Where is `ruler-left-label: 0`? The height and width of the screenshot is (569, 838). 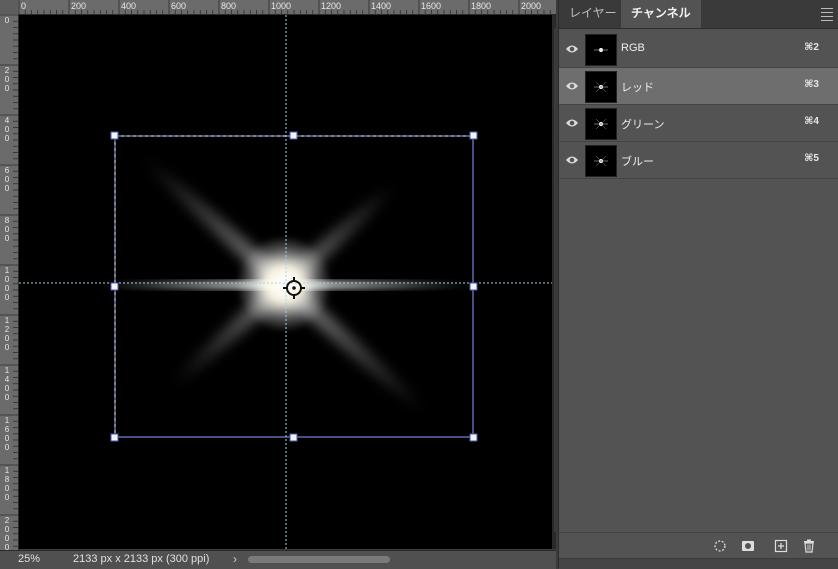
ruler-left-label: 0 is located at coordinates (7, 20).